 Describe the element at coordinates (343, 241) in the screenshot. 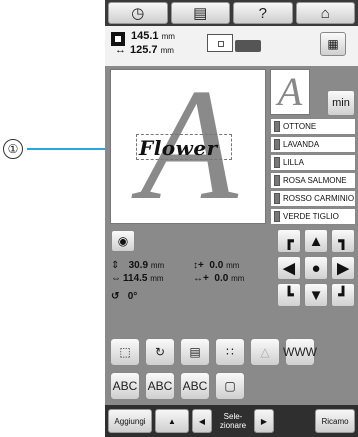

I see `arrow-up-right-button: ┓` at that location.